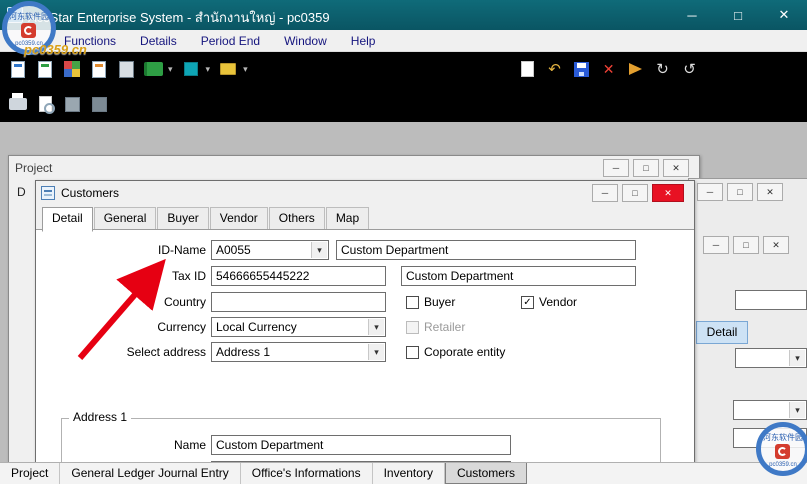 The height and width of the screenshot is (484, 807). Describe the element at coordinates (99, 104) in the screenshot. I see `send-file-icon` at that location.